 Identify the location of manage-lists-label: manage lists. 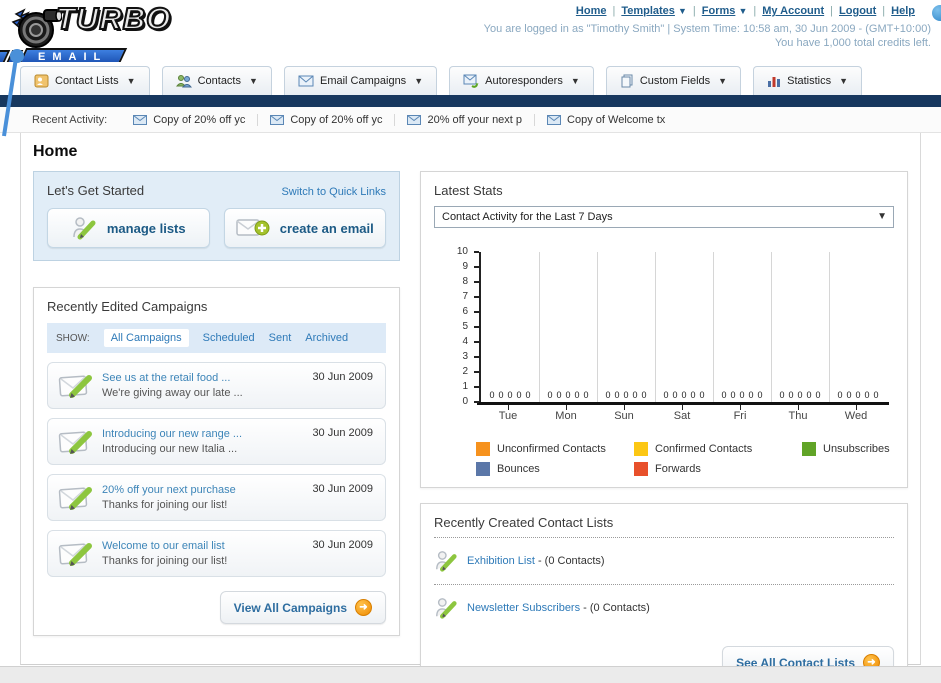
(146, 228).